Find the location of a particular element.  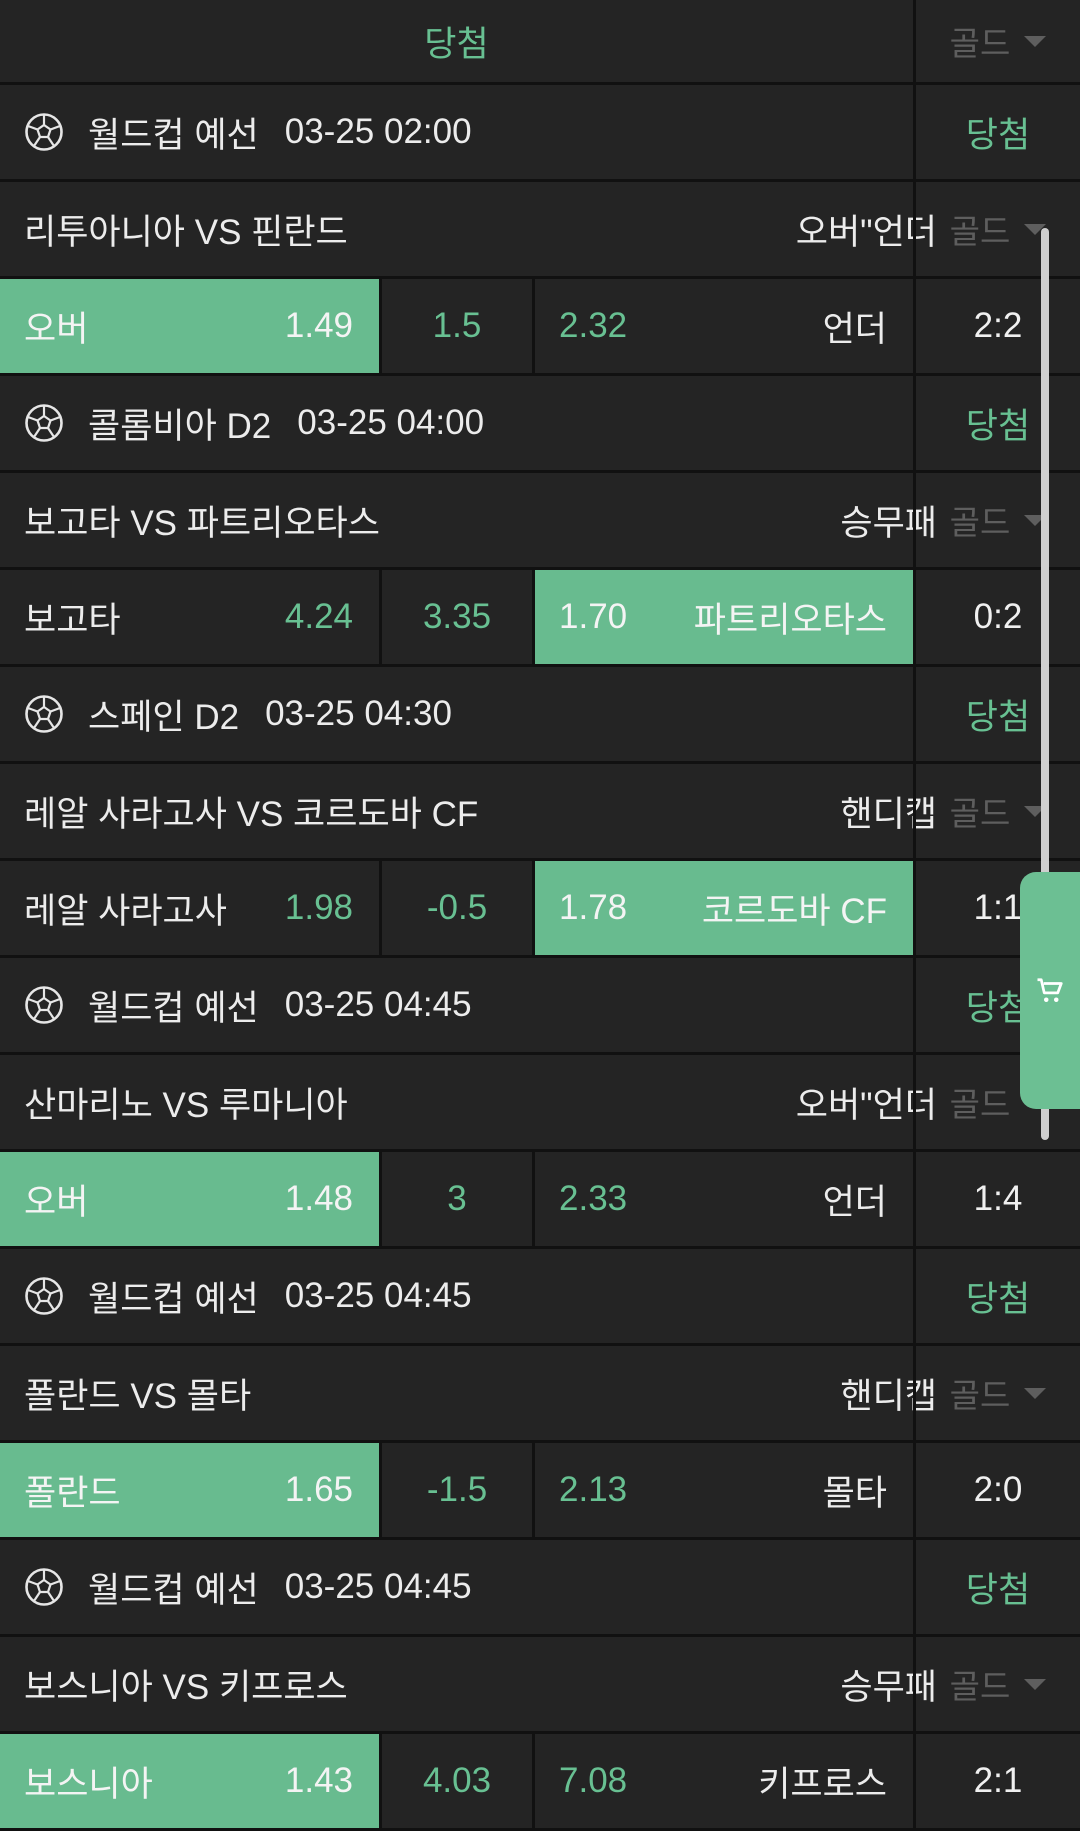

match-teams: 폴란드 VS 몰타 is located at coordinates (138, 1396).